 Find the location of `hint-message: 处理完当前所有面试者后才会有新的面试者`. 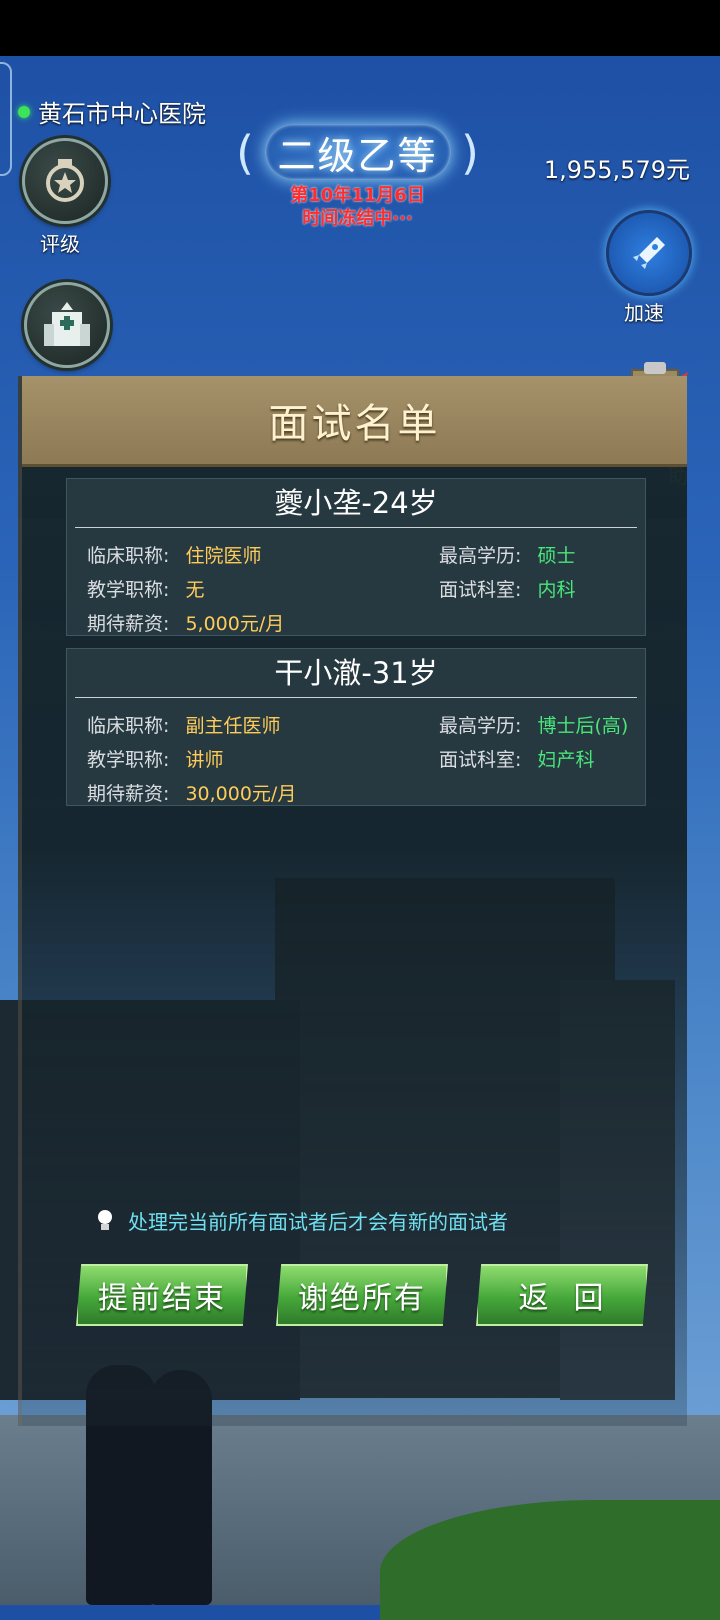

hint-message: 处理完当前所有面试者后才会有新的面试者 is located at coordinates (302, 1220).